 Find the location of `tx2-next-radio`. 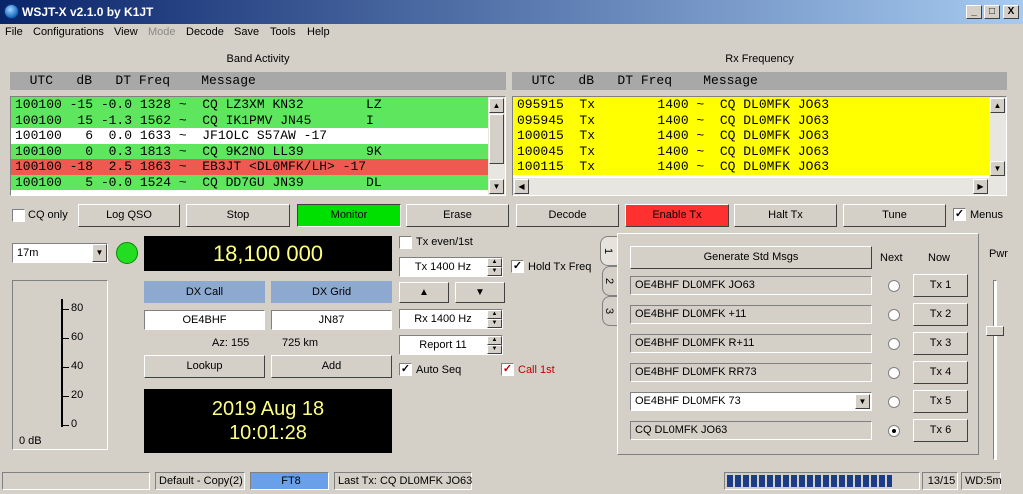

tx2-next-radio is located at coordinates (894, 315).